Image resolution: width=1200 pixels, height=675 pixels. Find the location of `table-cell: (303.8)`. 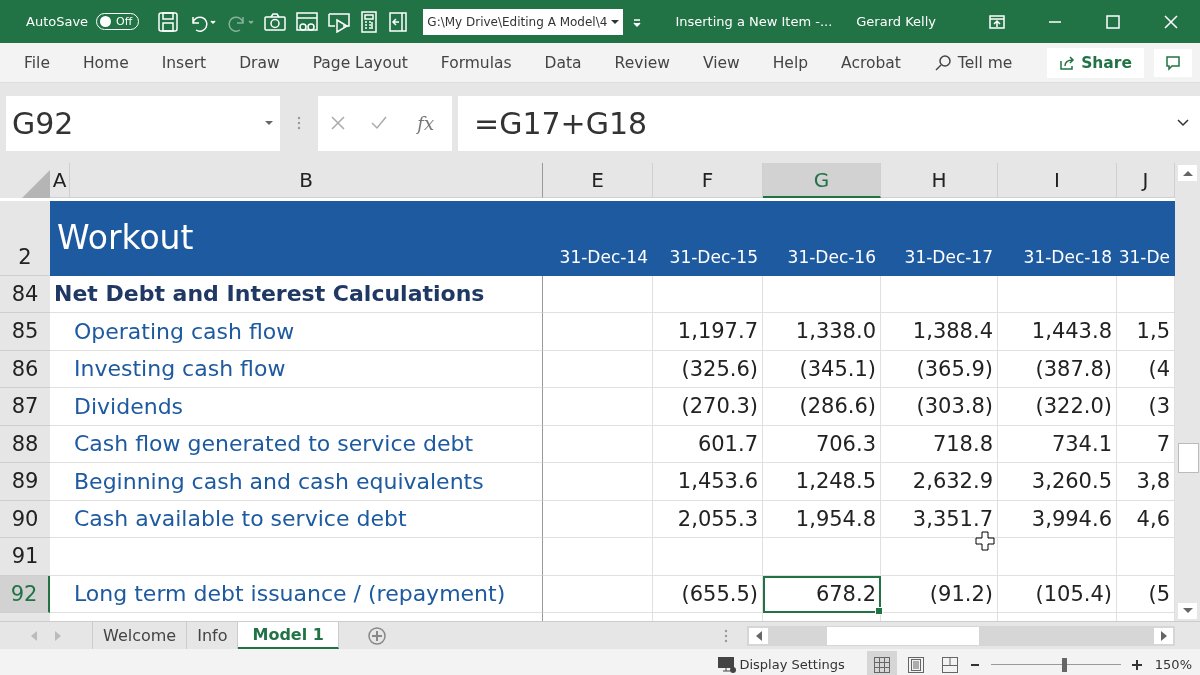

table-cell: (303.8) is located at coordinates (939, 407).